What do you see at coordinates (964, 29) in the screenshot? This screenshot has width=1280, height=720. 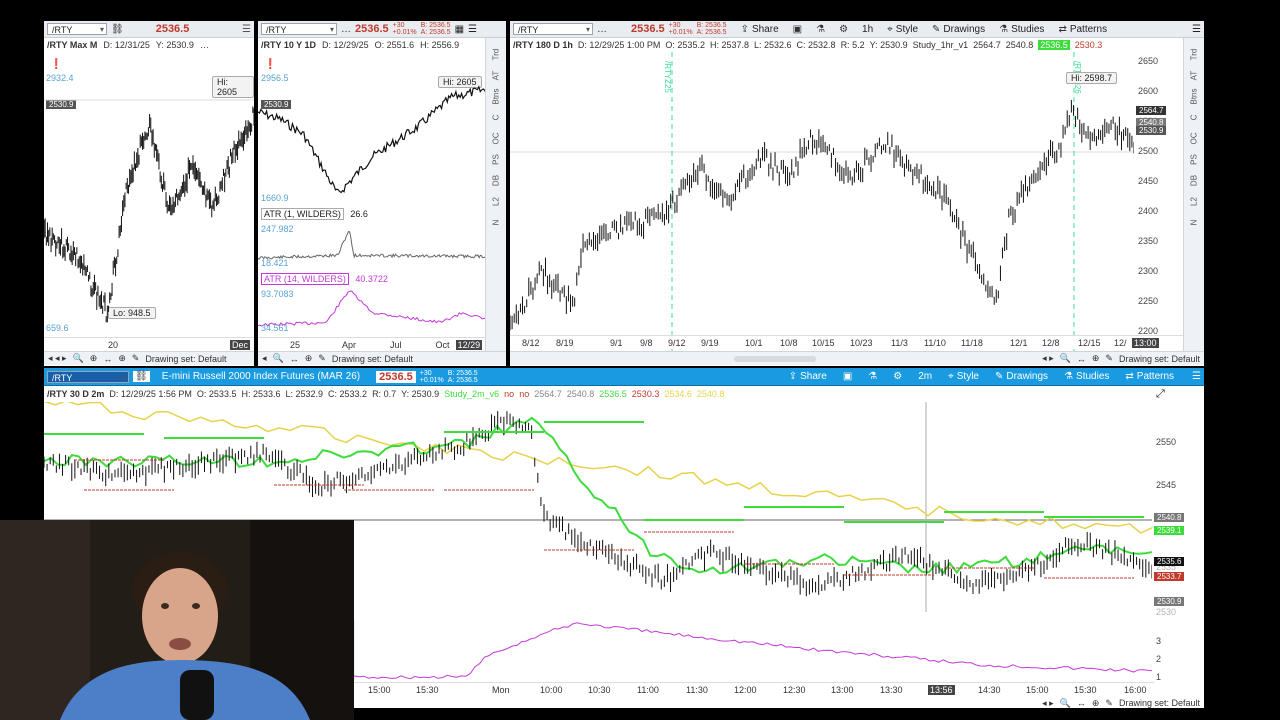 I see `drawings-label: Drawings` at bounding box center [964, 29].